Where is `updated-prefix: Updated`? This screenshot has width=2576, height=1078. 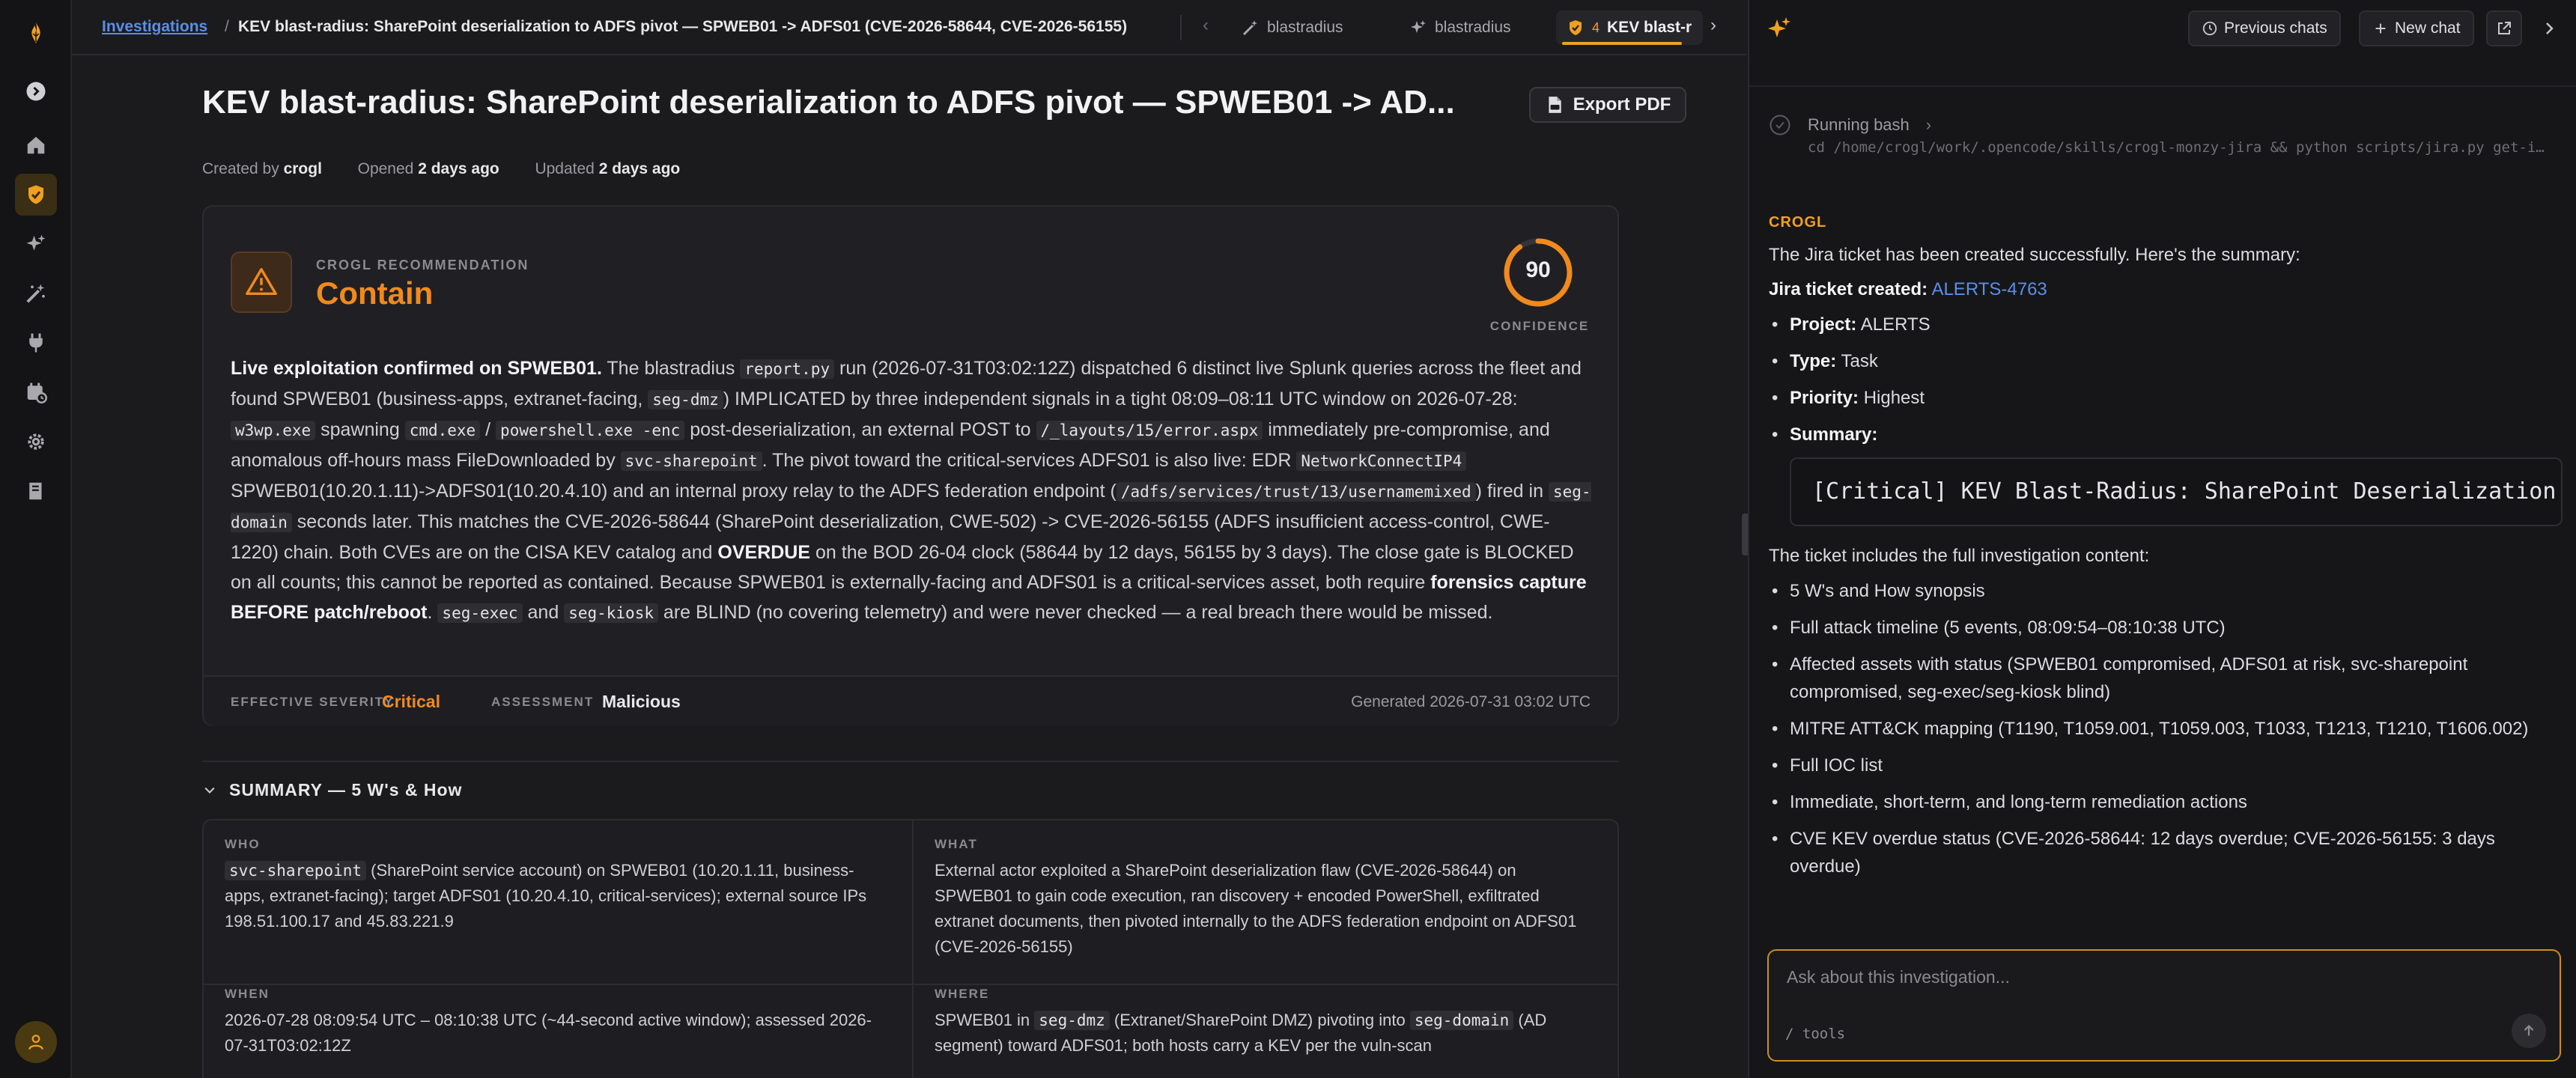 updated-prefix: Updated is located at coordinates (565, 168).